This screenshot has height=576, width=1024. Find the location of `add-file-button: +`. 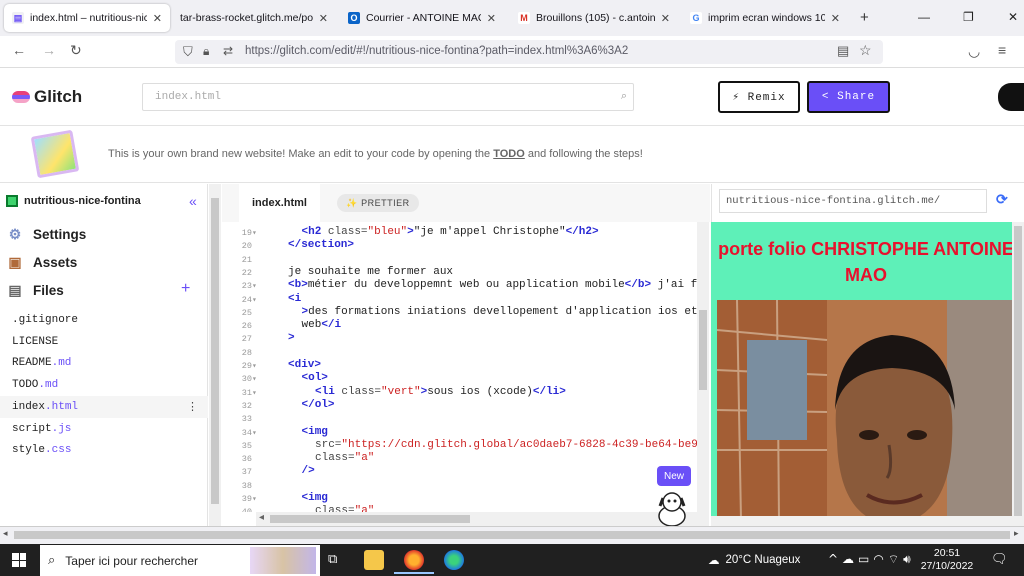

add-file-button: + is located at coordinates (185, 289).